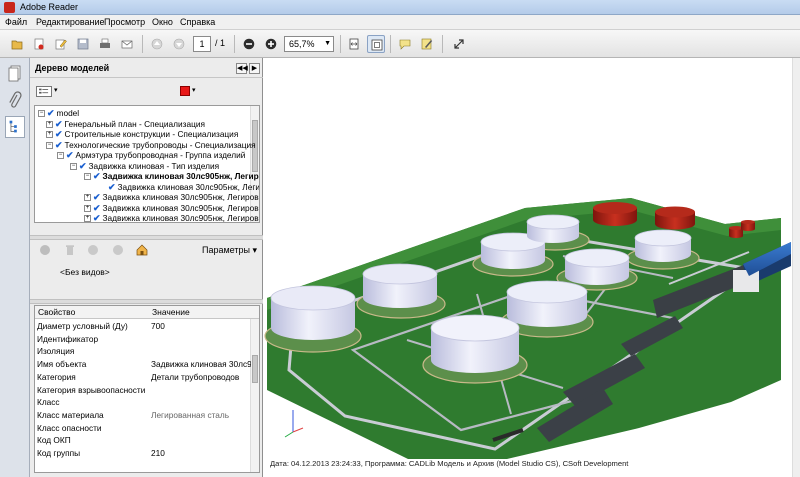 The image size is (800, 477). What do you see at coordinates (226, 250) in the screenshot?
I see `parameters-label: Параметры` at bounding box center [226, 250].